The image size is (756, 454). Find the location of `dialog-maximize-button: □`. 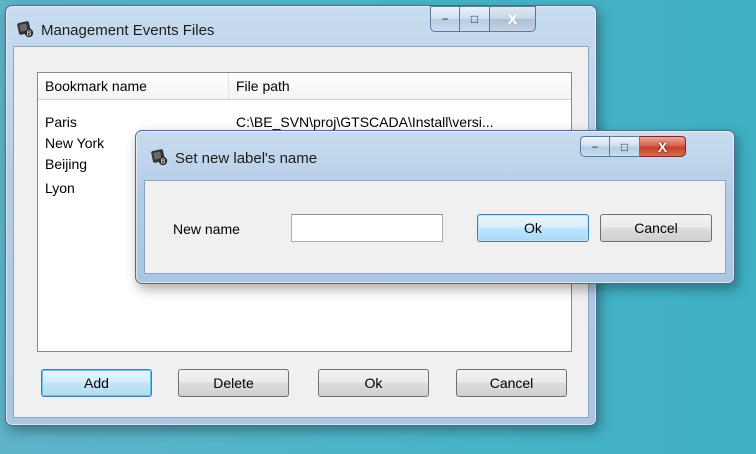

dialog-maximize-button: □ is located at coordinates (625, 146).